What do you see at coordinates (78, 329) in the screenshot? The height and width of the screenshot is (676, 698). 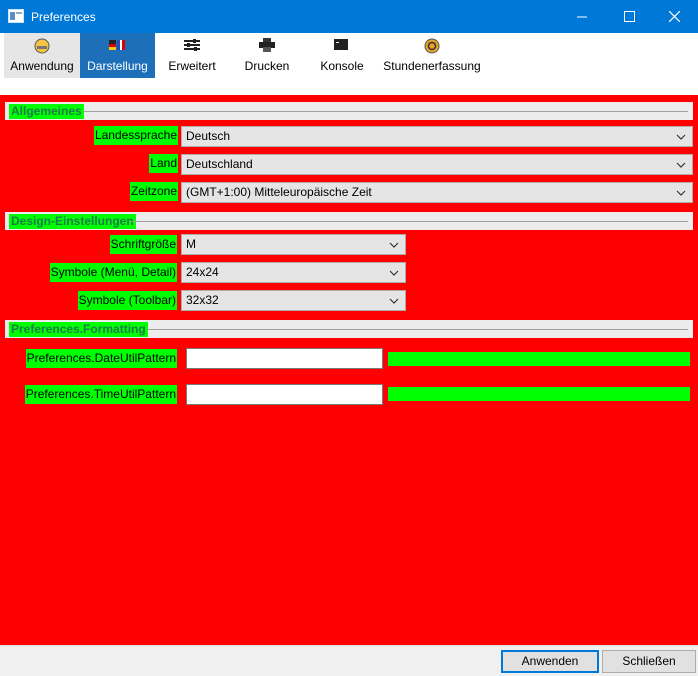 I see `section-title: Preferences.Formatting` at bounding box center [78, 329].